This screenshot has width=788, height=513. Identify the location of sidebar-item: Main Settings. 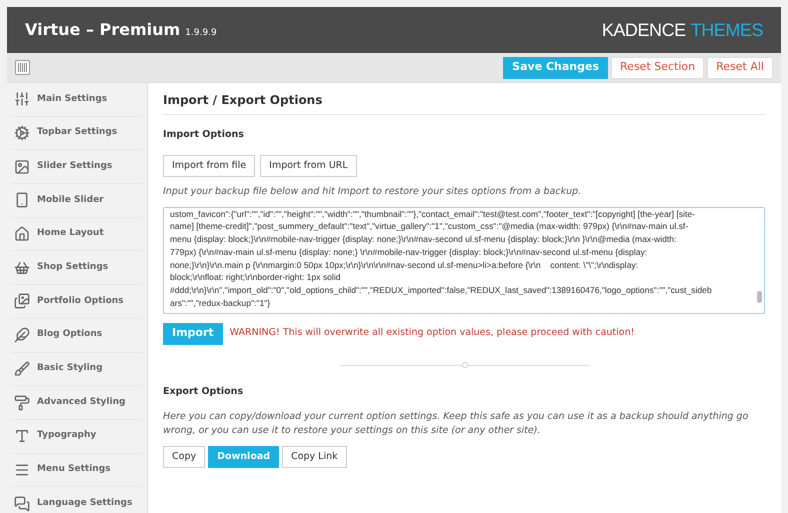
(77, 100).